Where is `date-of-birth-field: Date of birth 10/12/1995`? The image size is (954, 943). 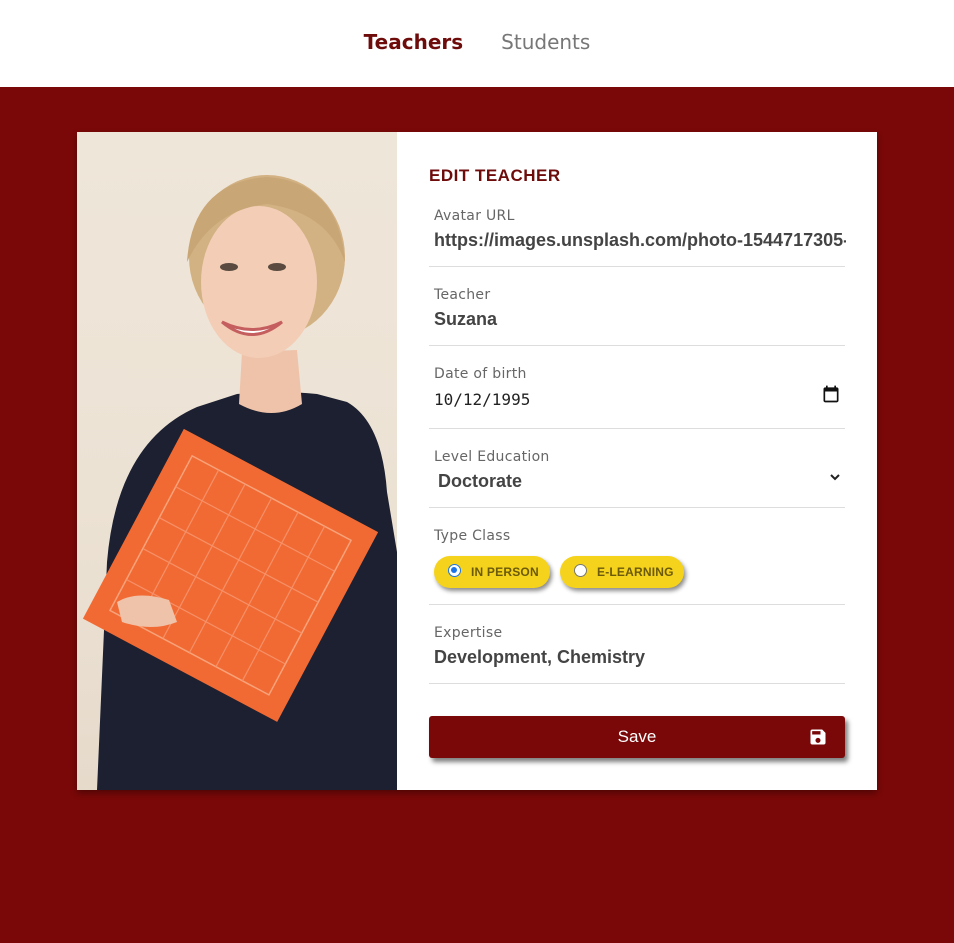 date-of-birth-field: Date of birth 10/12/1995 is located at coordinates (637, 394).